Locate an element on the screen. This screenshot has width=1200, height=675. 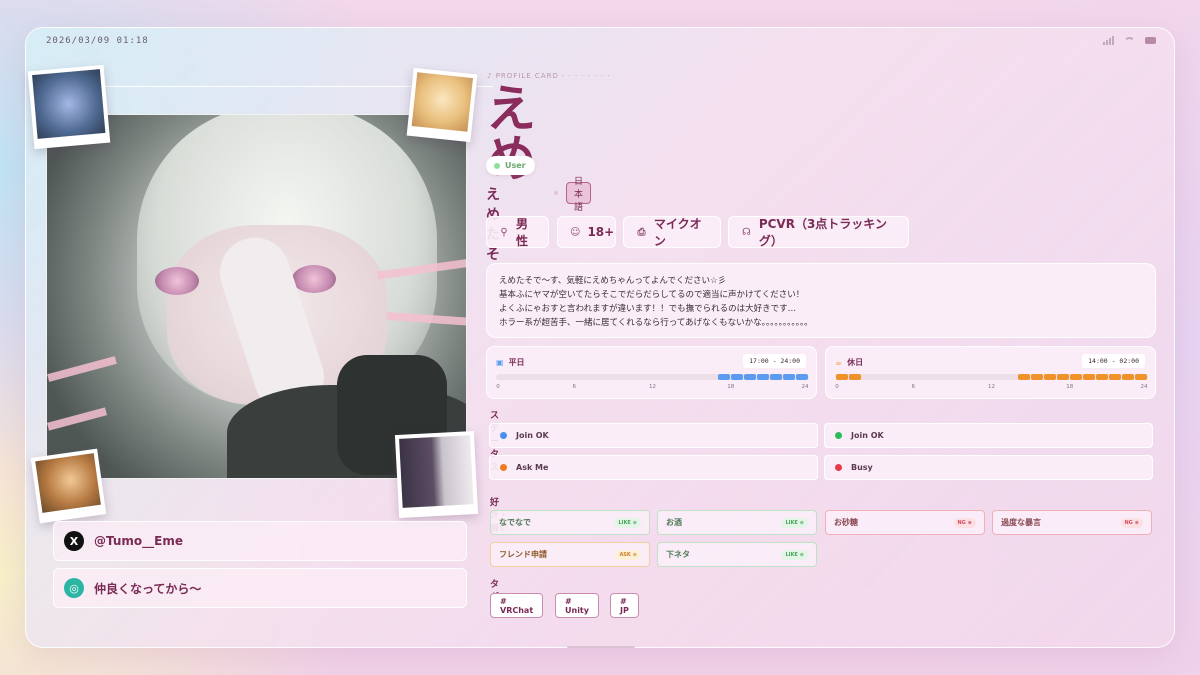
chip-gender: ⚲ 男性 is located at coordinates (517, 232).